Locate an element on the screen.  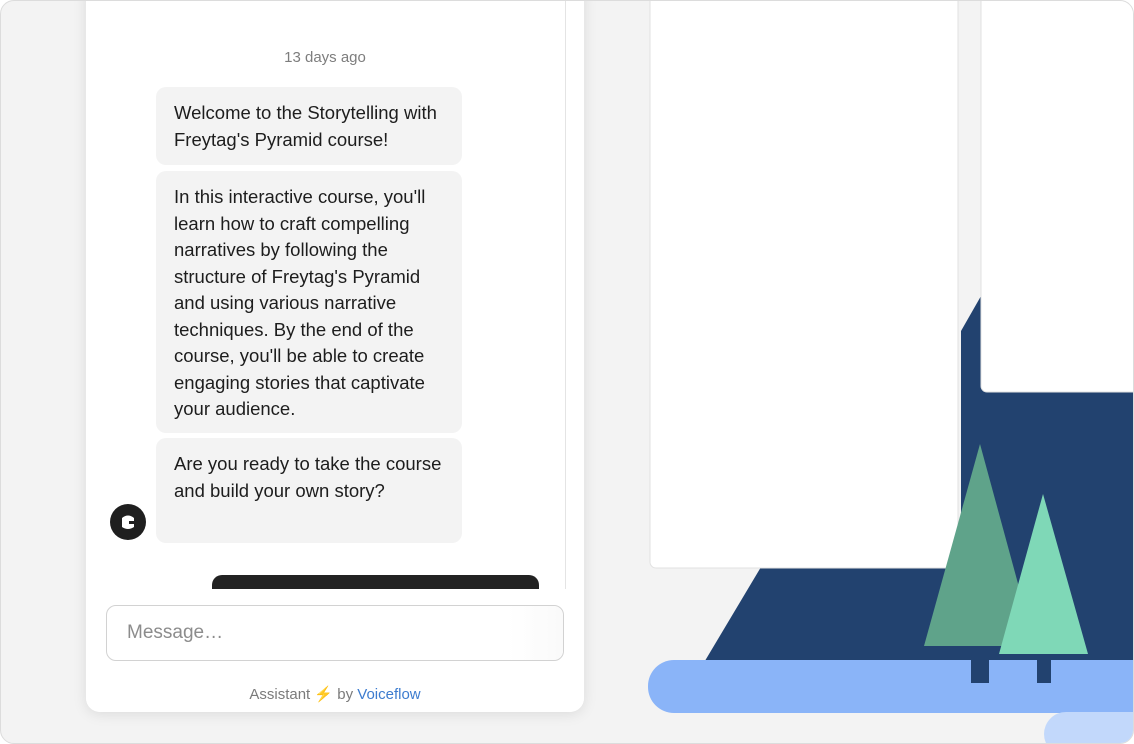
footer-assistant-label: Assistant is located at coordinates (280, 694).